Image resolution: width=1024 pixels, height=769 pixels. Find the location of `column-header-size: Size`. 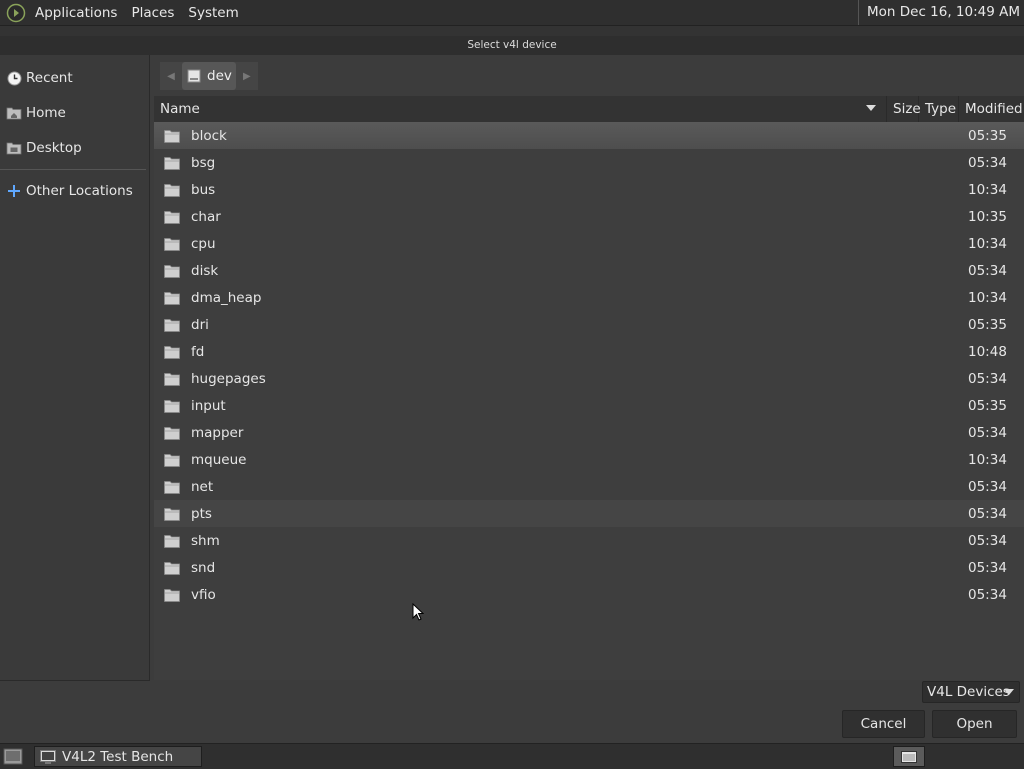

column-header-size: Size is located at coordinates (904, 109).